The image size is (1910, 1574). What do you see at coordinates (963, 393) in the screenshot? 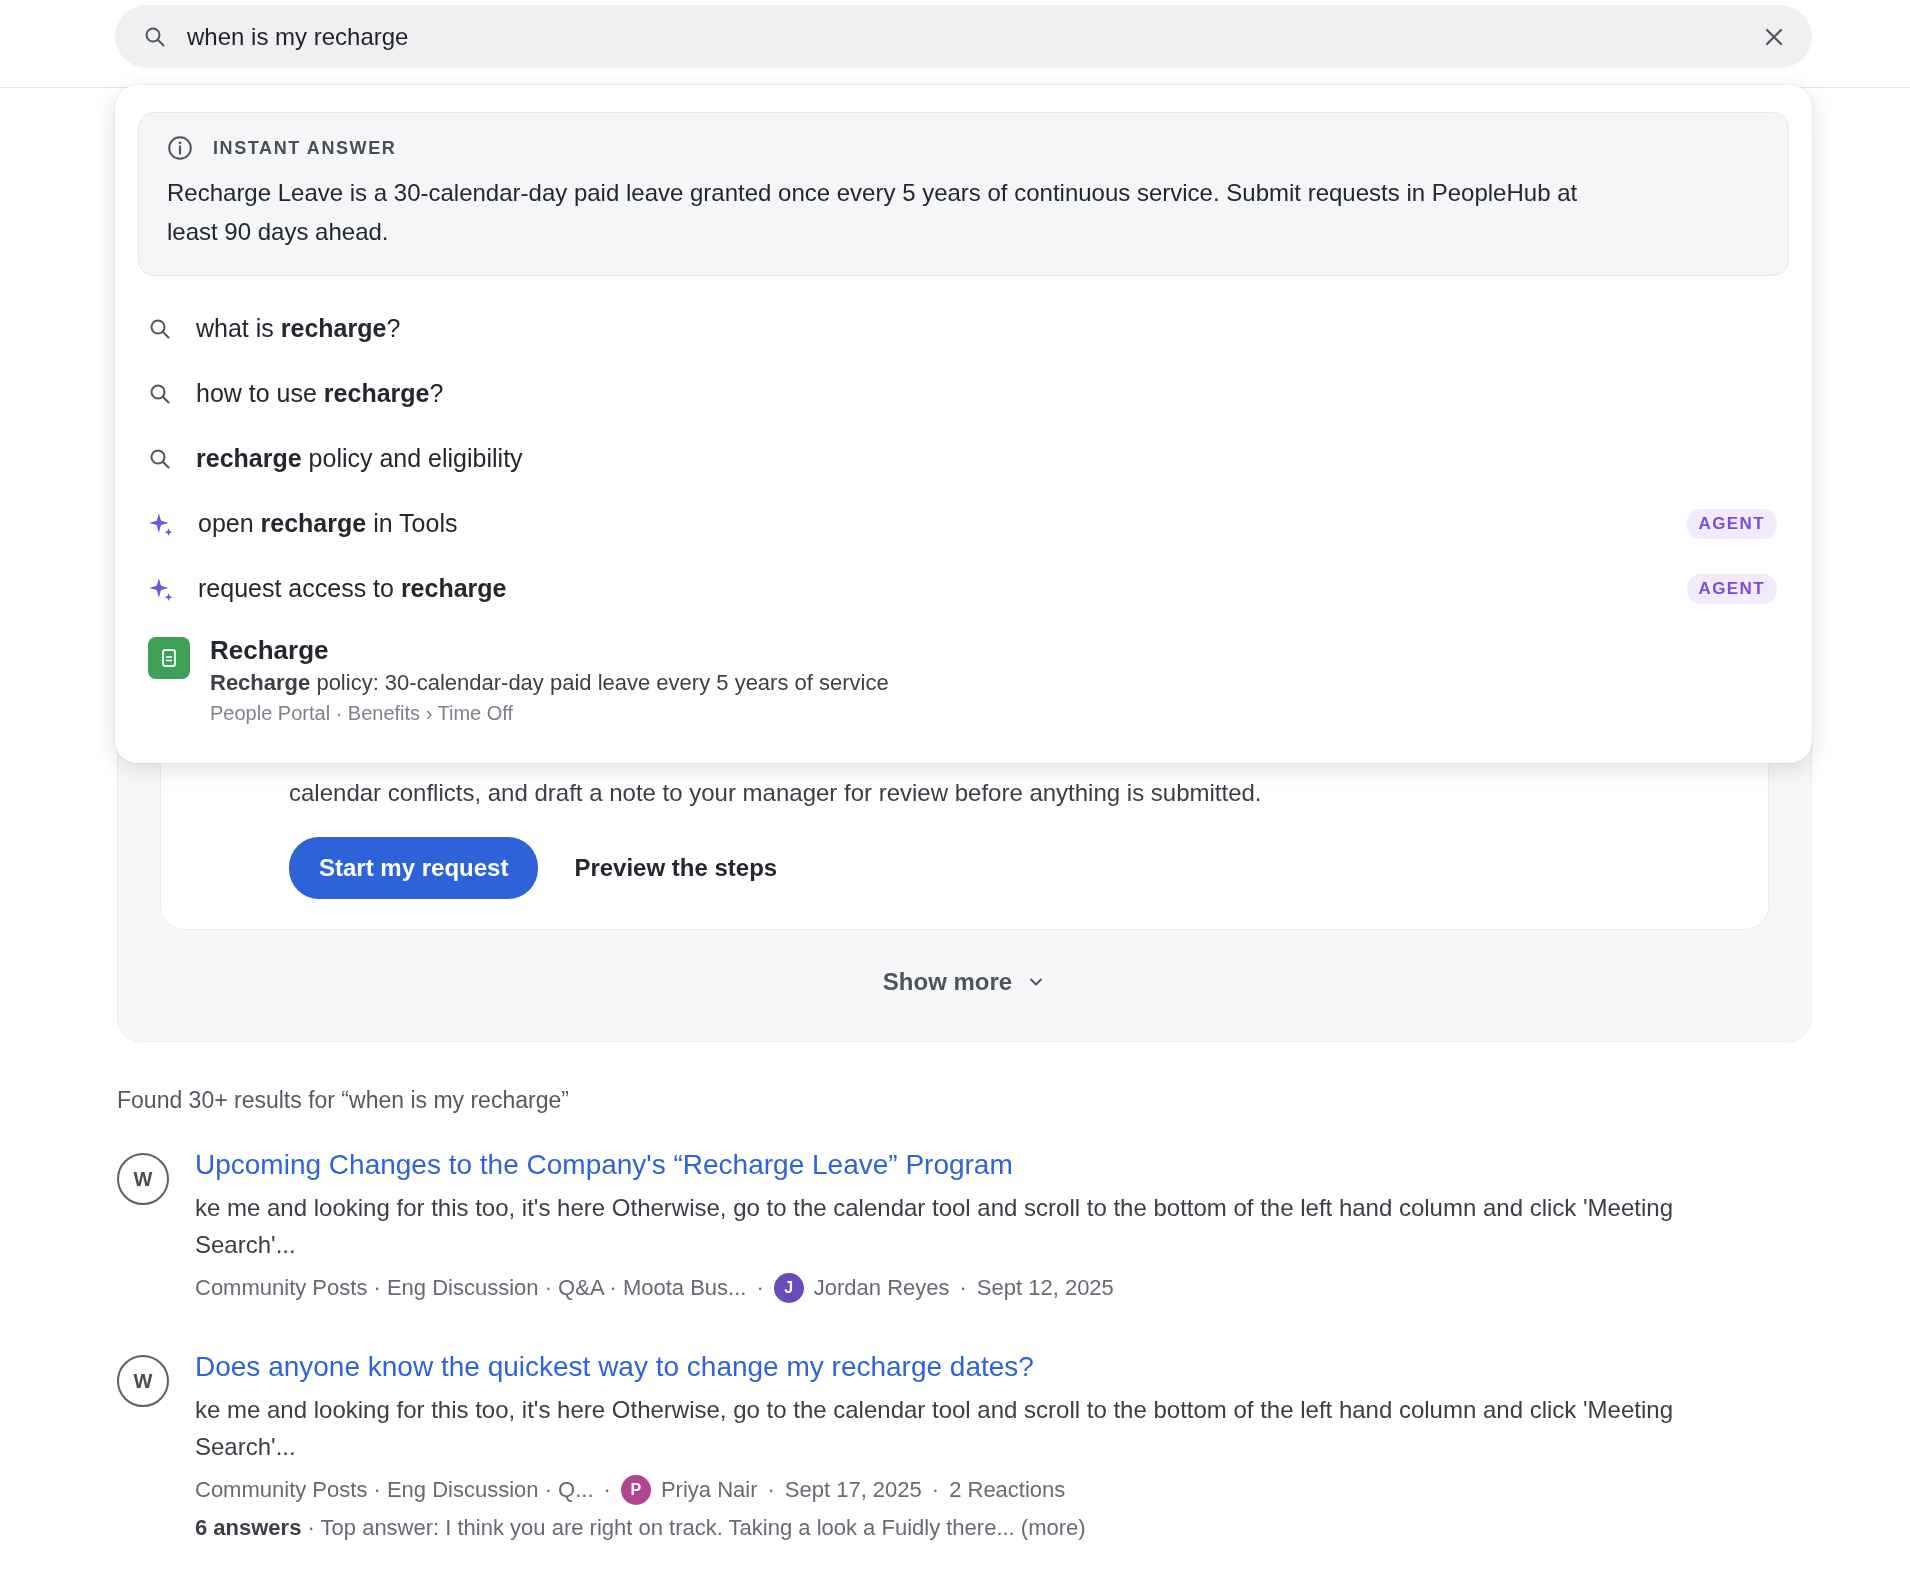
I see `suggestion-item: how to use recharge?` at bounding box center [963, 393].